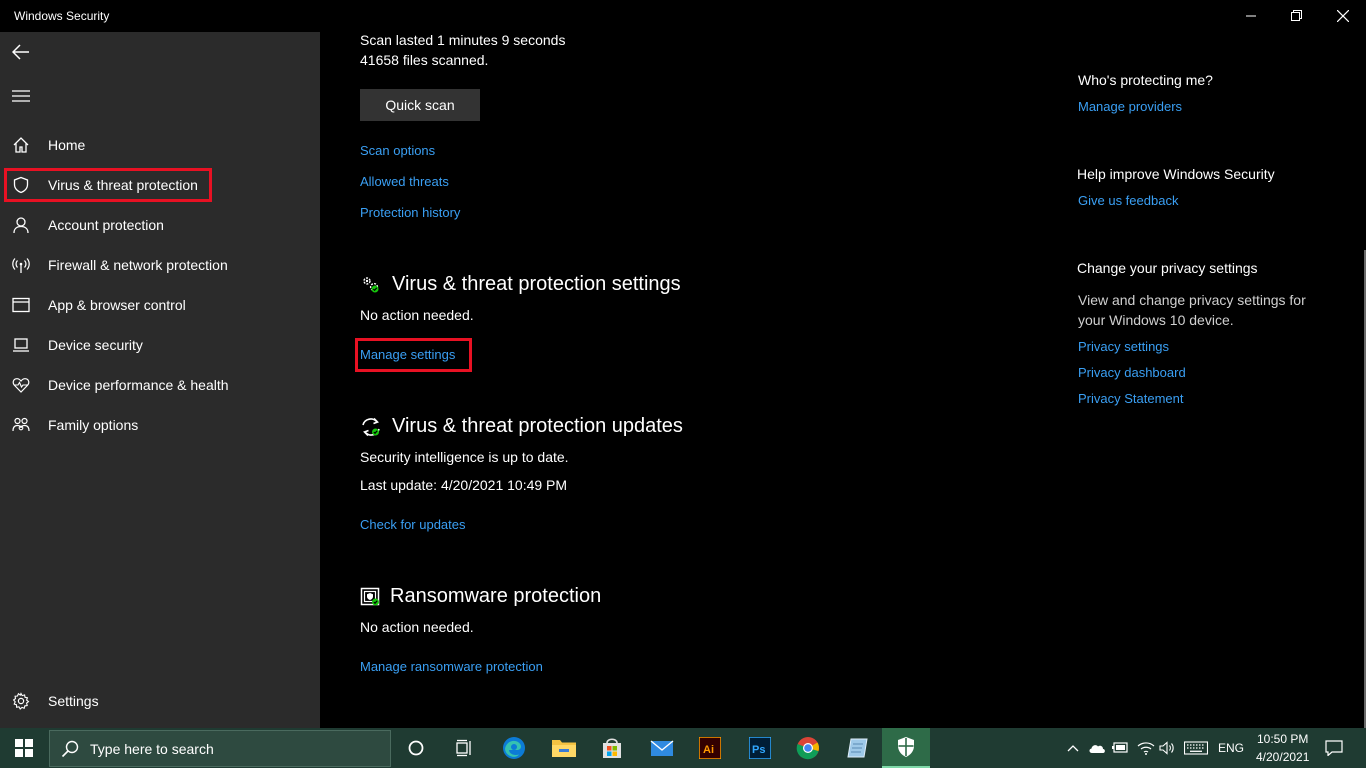 This screenshot has width=1366, height=768. I want to click on sidebar-item-label: Home, so click(67, 145).